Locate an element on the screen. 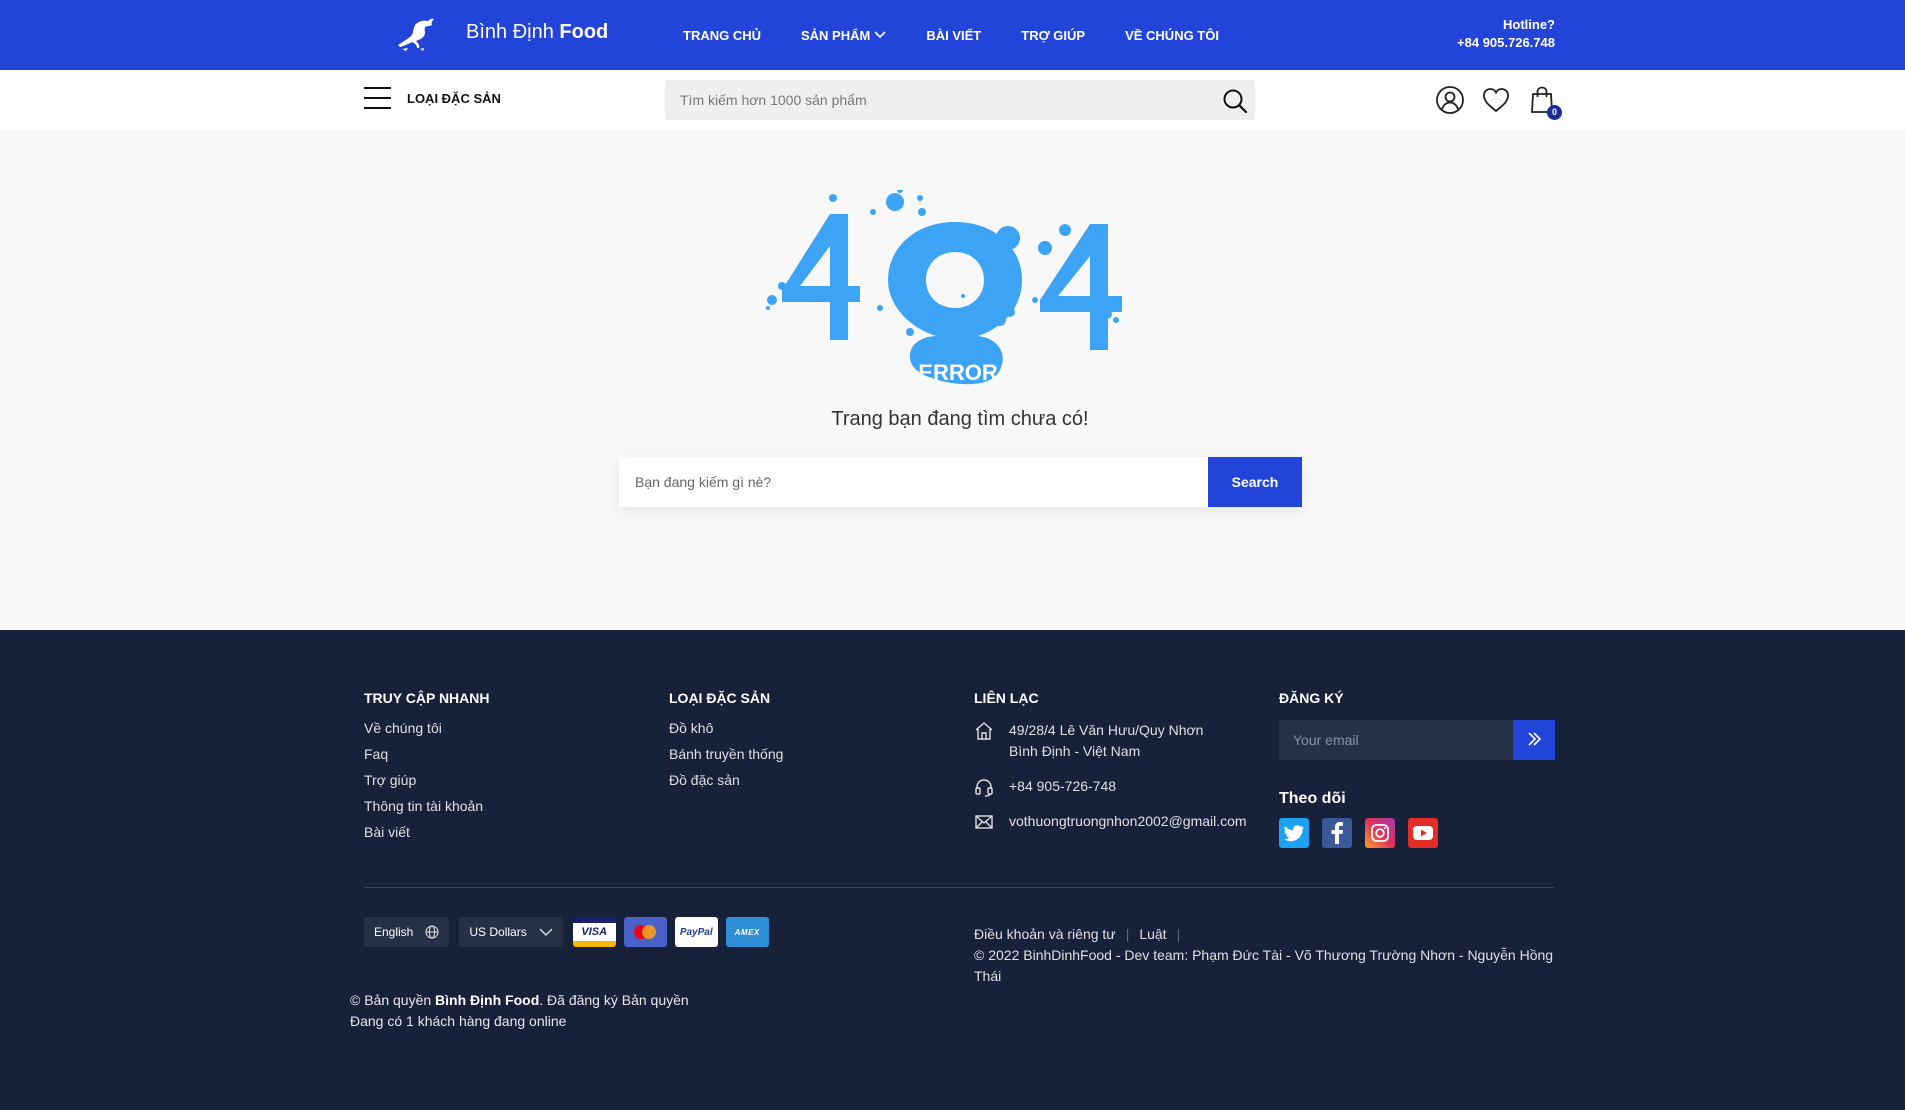  error-search: Search is located at coordinates (960, 482).